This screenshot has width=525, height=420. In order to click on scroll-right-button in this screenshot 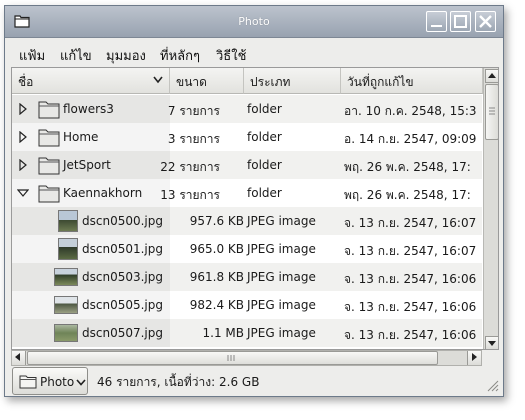, I will do `click(474, 358)`.